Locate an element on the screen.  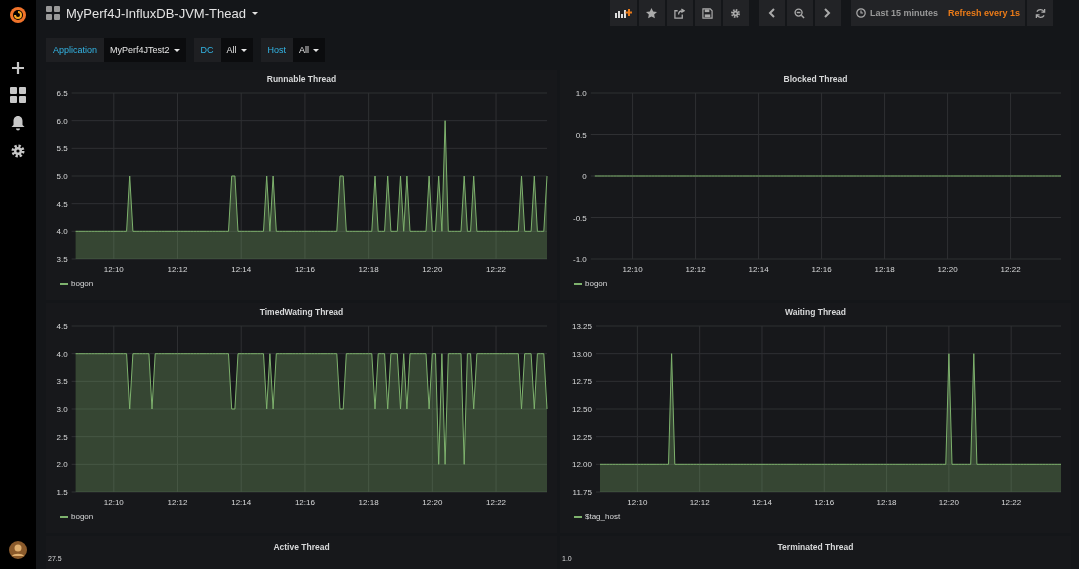
refresh-button is located at coordinates (1040, 13).